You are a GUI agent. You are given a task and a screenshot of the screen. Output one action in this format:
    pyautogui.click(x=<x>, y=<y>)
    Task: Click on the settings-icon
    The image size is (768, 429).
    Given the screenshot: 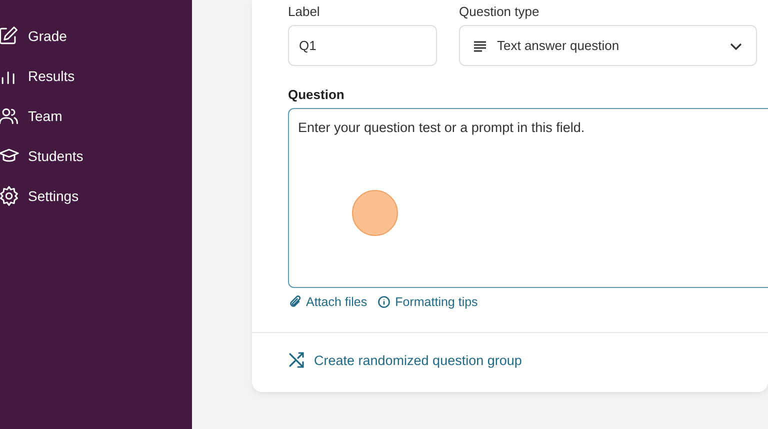 What is the action you would take?
    pyautogui.click(x=10, y=196)
    